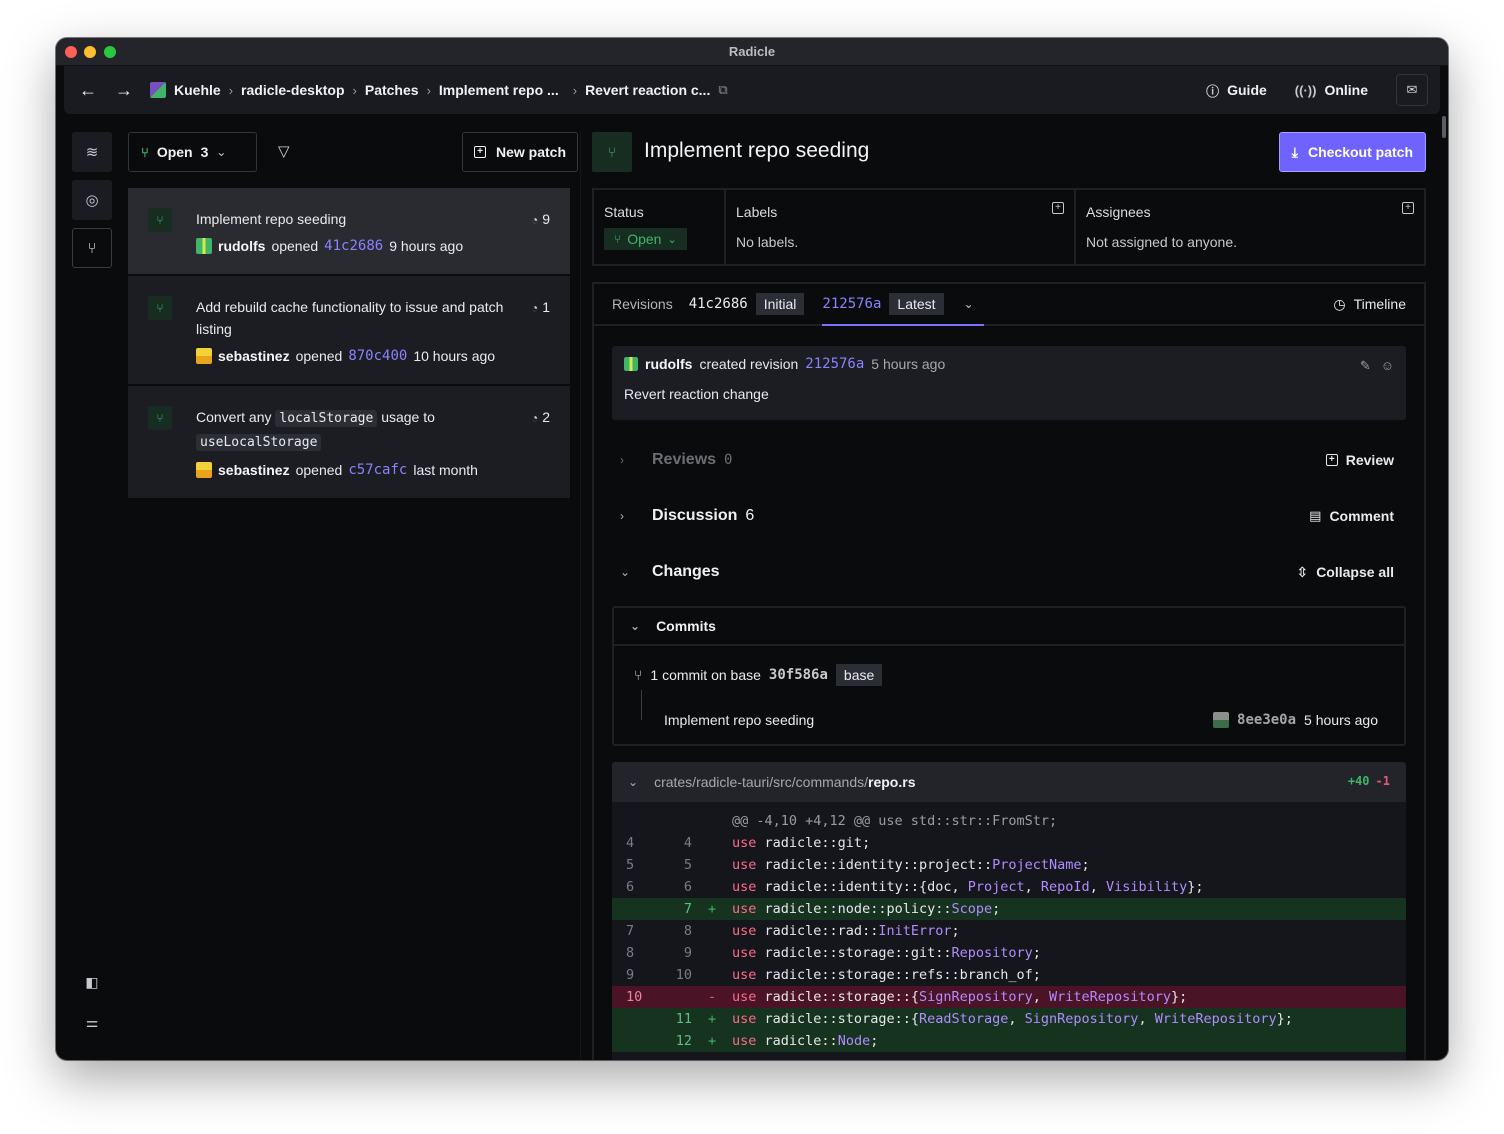 Image resolution: width=1504 pixels, height=1134 pixels. What do you see at coordinates (1266, 720) in the screenshot?
I see `commit-hash: 8ee3e0a` at bounding box center [1266, 720].